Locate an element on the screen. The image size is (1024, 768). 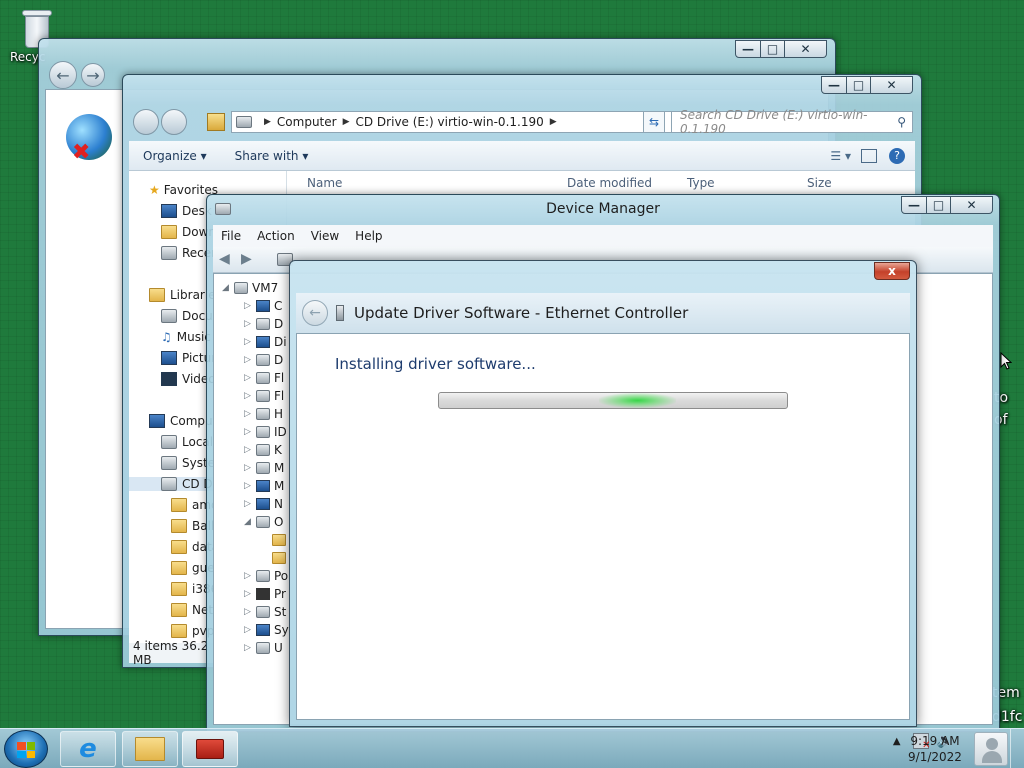
tree-node: ▷ Po is located at coordinates (266, 576).